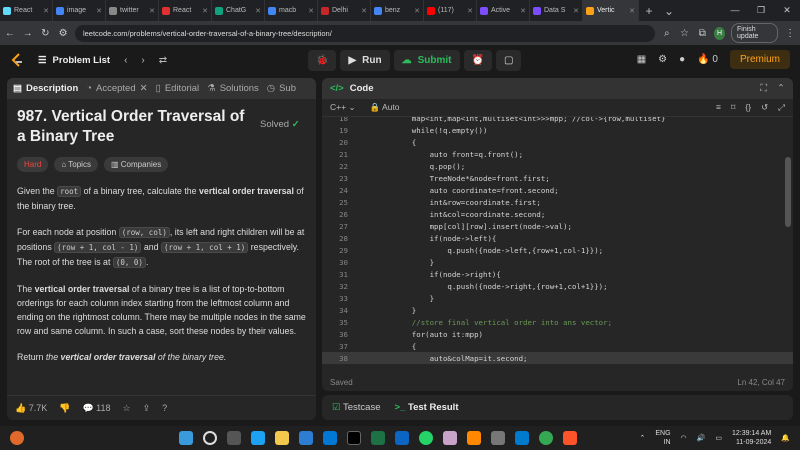 This screenshot has width=800, height=450. I want to click on code-line: 25 int&row=coordinate.first;, so click(557, 202).